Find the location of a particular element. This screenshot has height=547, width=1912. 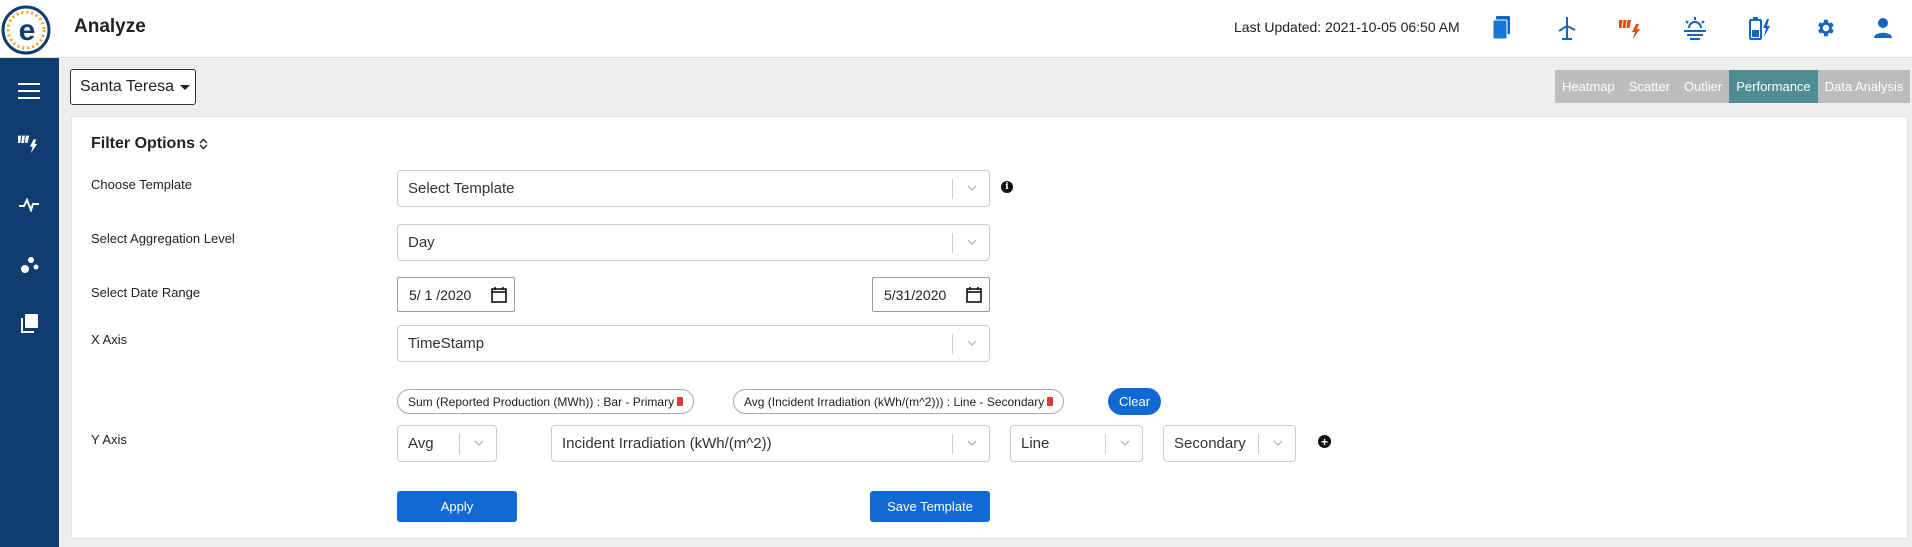

tab-outlier: Outlier is located at coordinates (1703, 86).